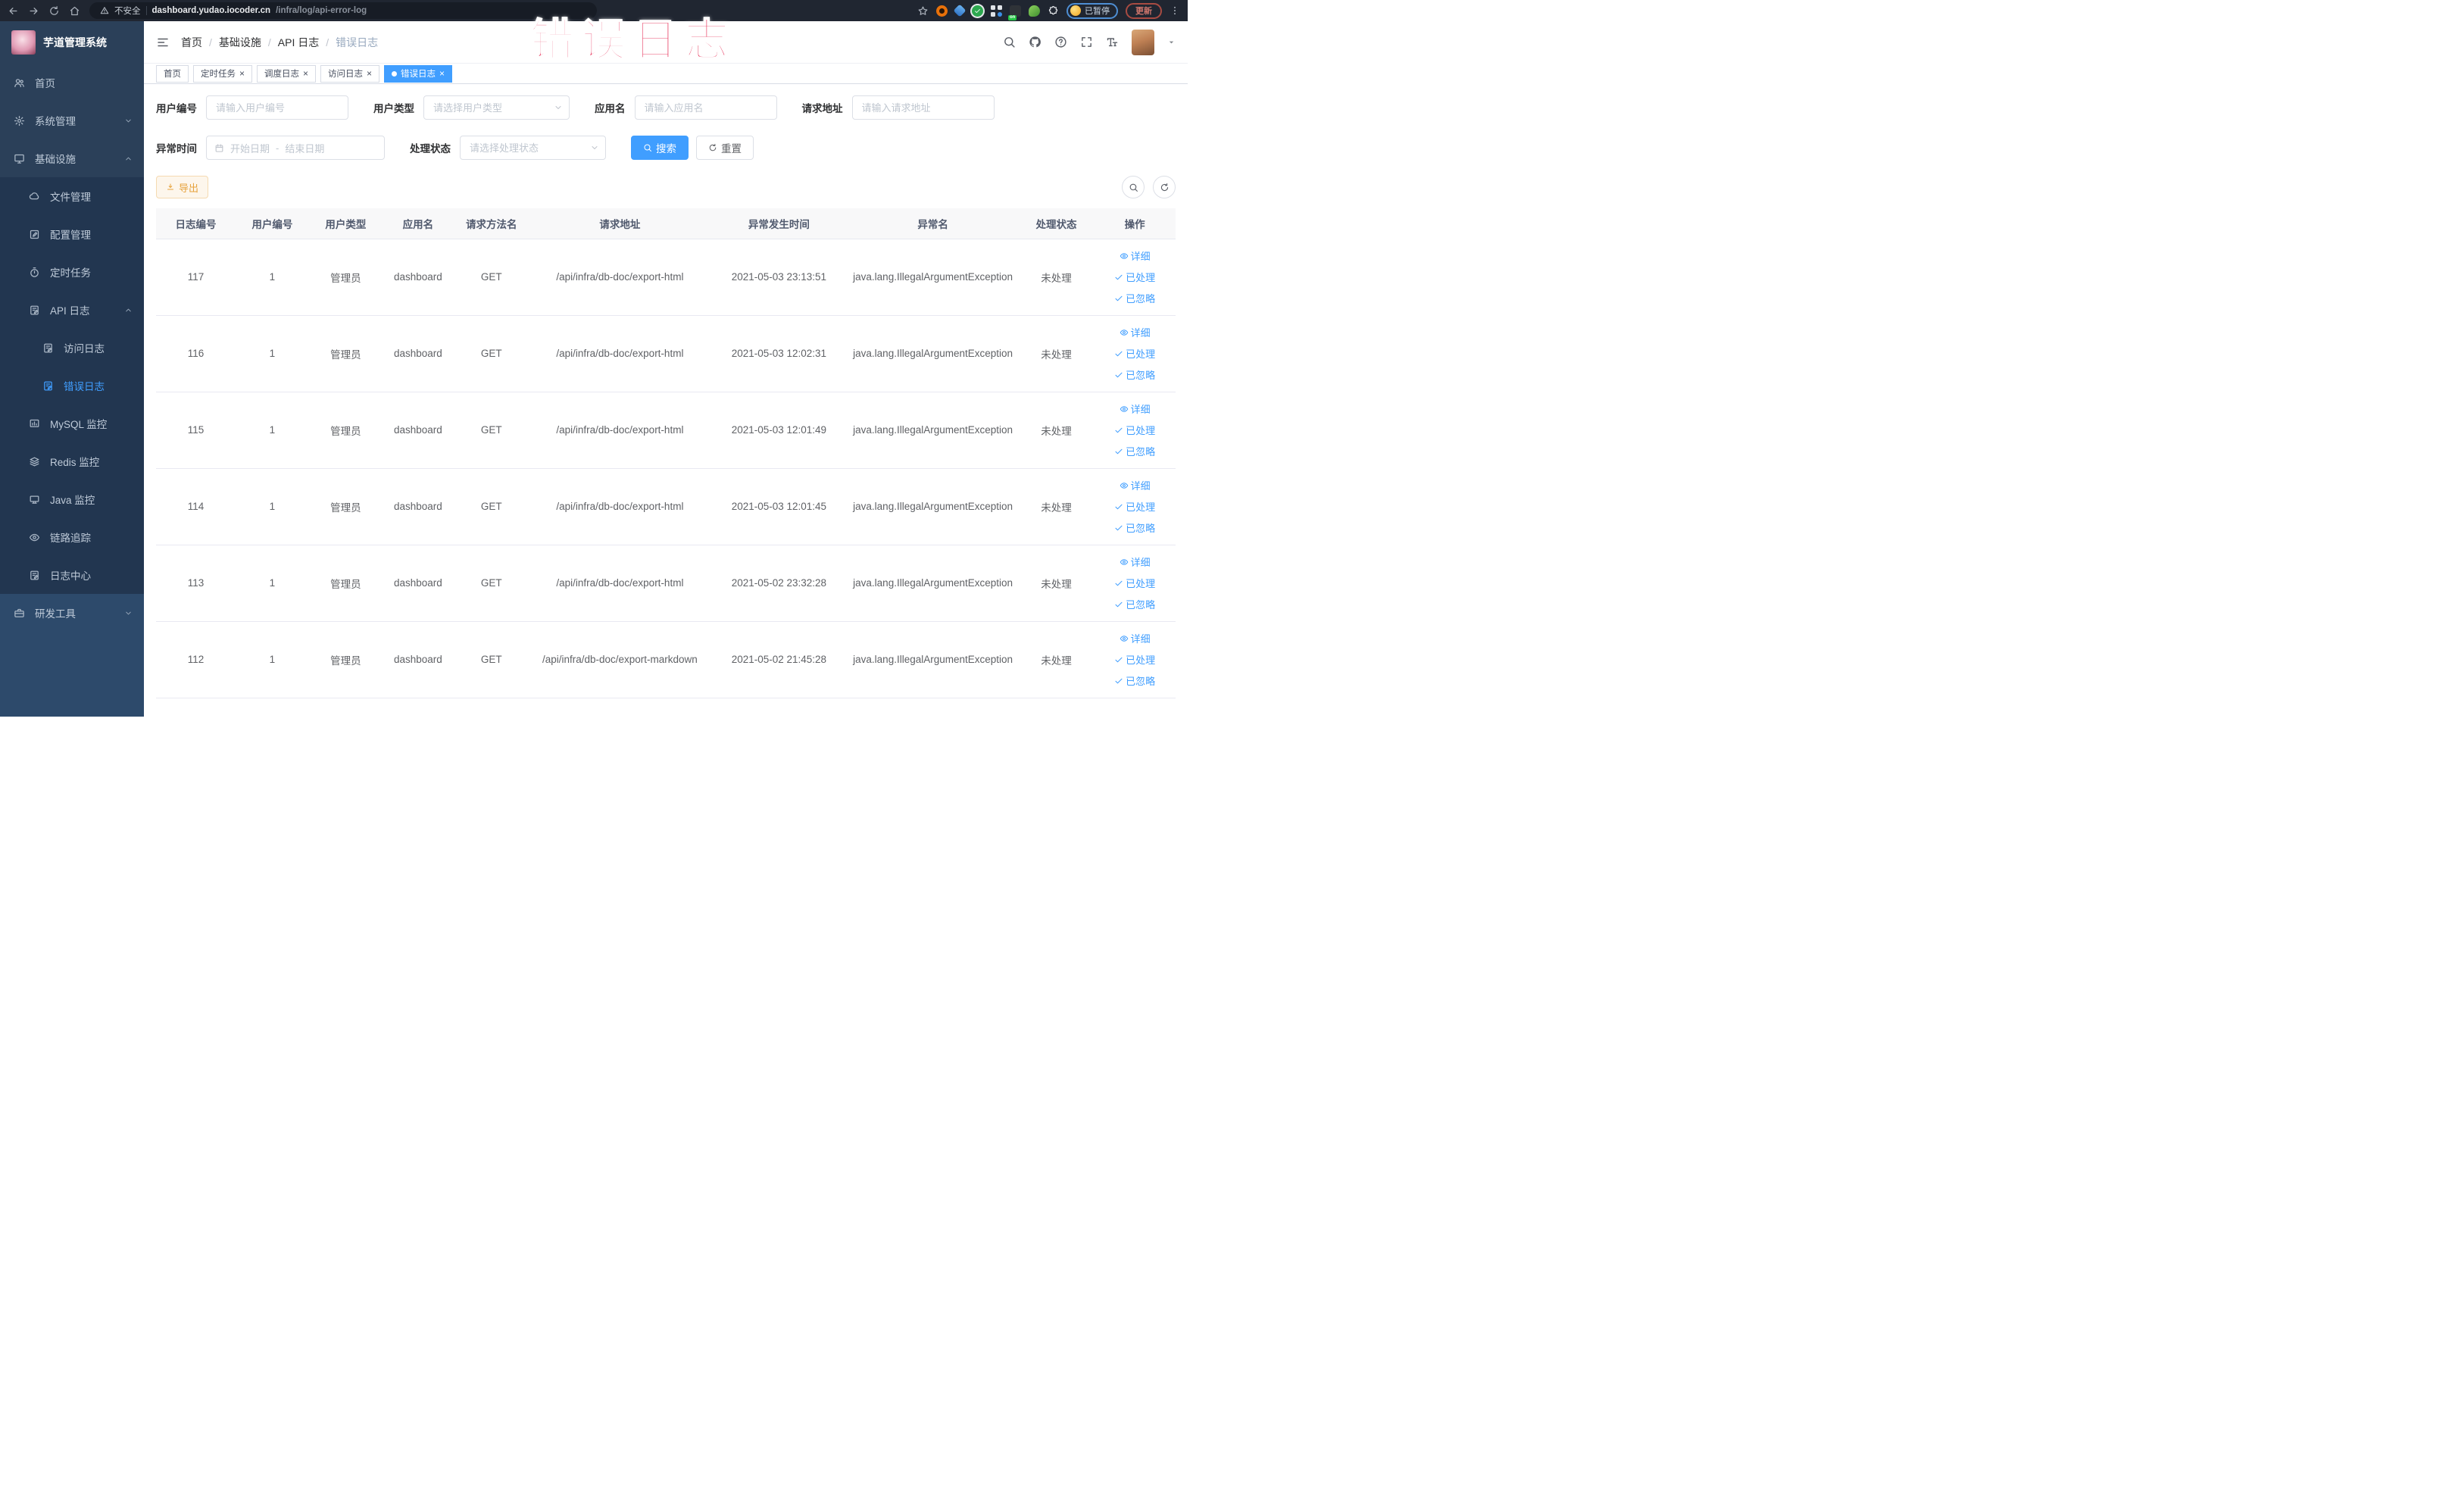 The image size is (2464, 1487). Describe the element at coordinates (779, 223) in the screenshot. I see `table-header-cell: 异常发生时间` at that location.